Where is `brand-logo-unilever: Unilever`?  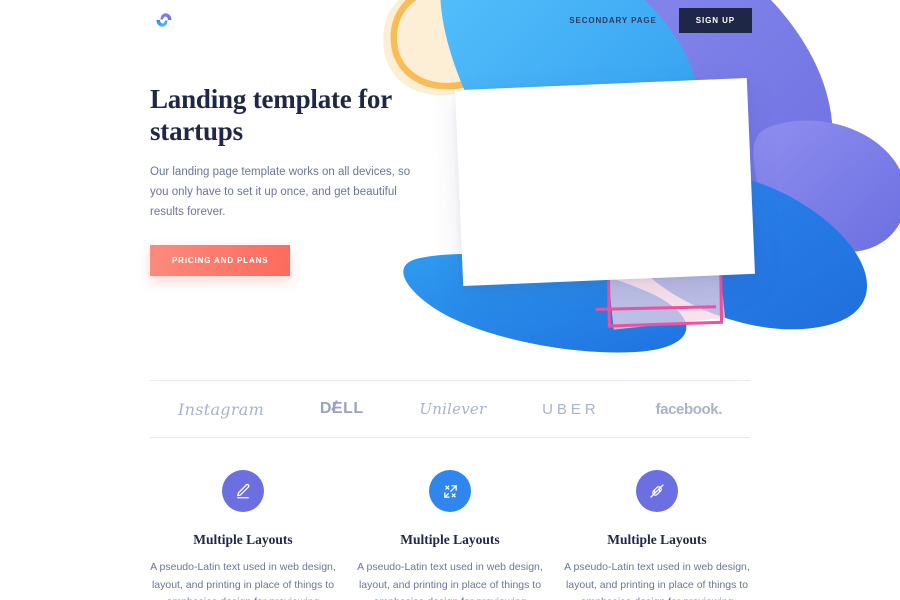 brand-logo-unilever: Unilever is located at coordinates (453, 409).